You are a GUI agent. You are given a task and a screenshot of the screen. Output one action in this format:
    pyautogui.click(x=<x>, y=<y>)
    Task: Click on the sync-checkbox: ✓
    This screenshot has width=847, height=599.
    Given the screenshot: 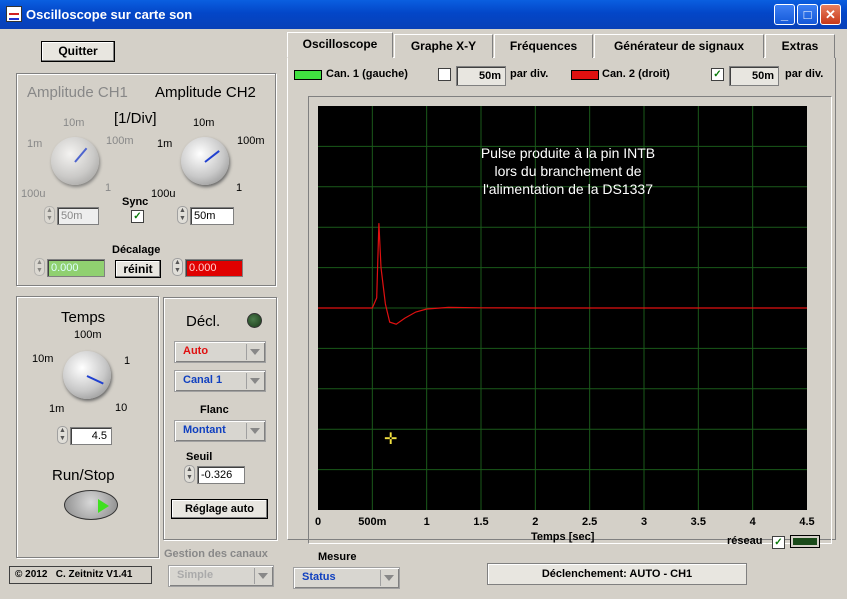 What is the action you would take?
    pyautogui.click(x=137, y=216)
    